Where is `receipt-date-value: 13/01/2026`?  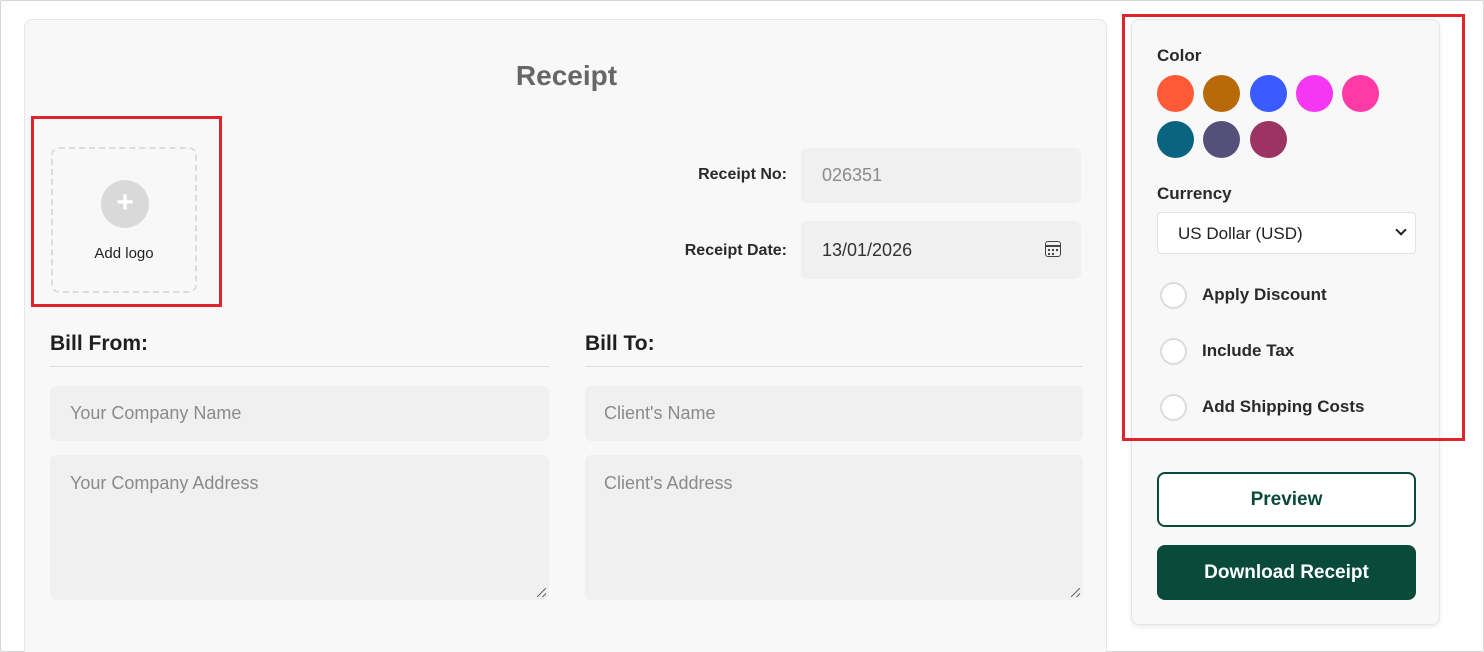
receipt-date-value: 13/01/2026 is located at coordinates (867, 250).